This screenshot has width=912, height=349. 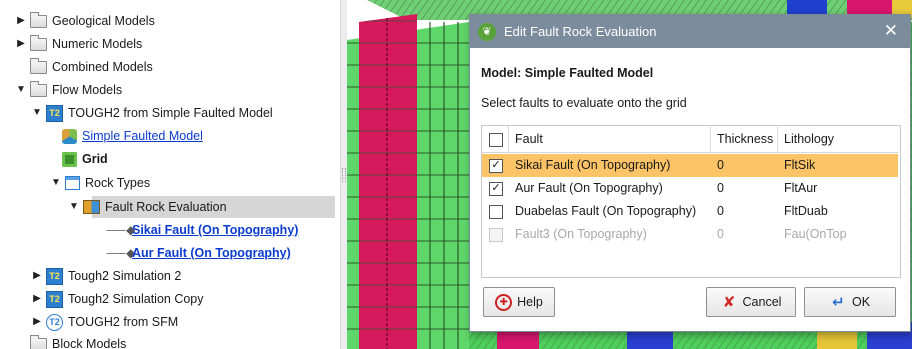 I want to click on ok-button: ↵ OK, so click(x=850, y=302).